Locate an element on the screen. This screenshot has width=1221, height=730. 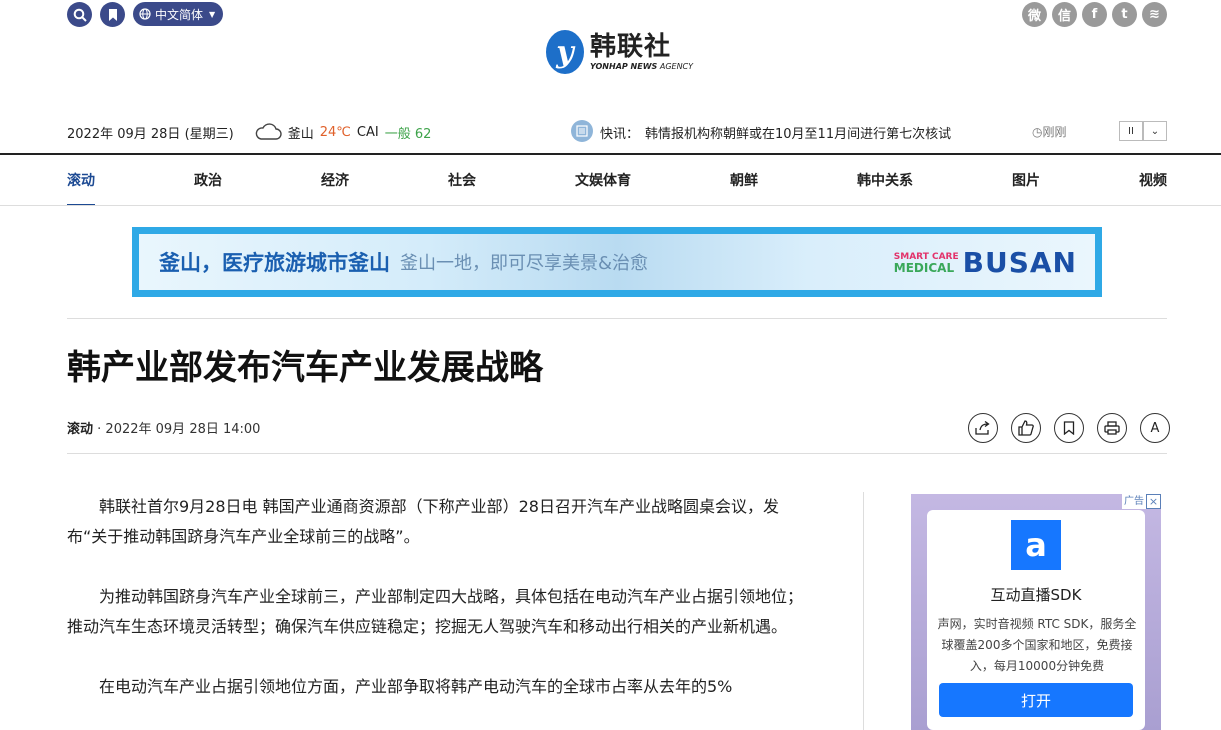
nav-divider is located at coordinates (610, 205).